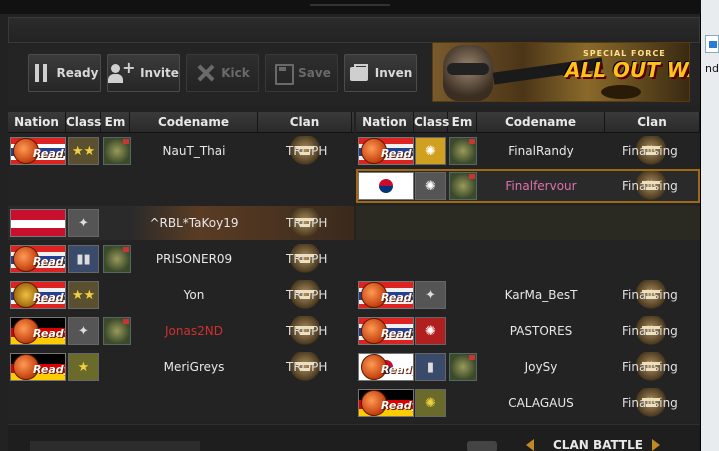 The image size is (719, 451). What do you see at coordinates (656, 445) in the screenshot?
I see `mode-next-arrow-icon` at bounding box center [656, 445].